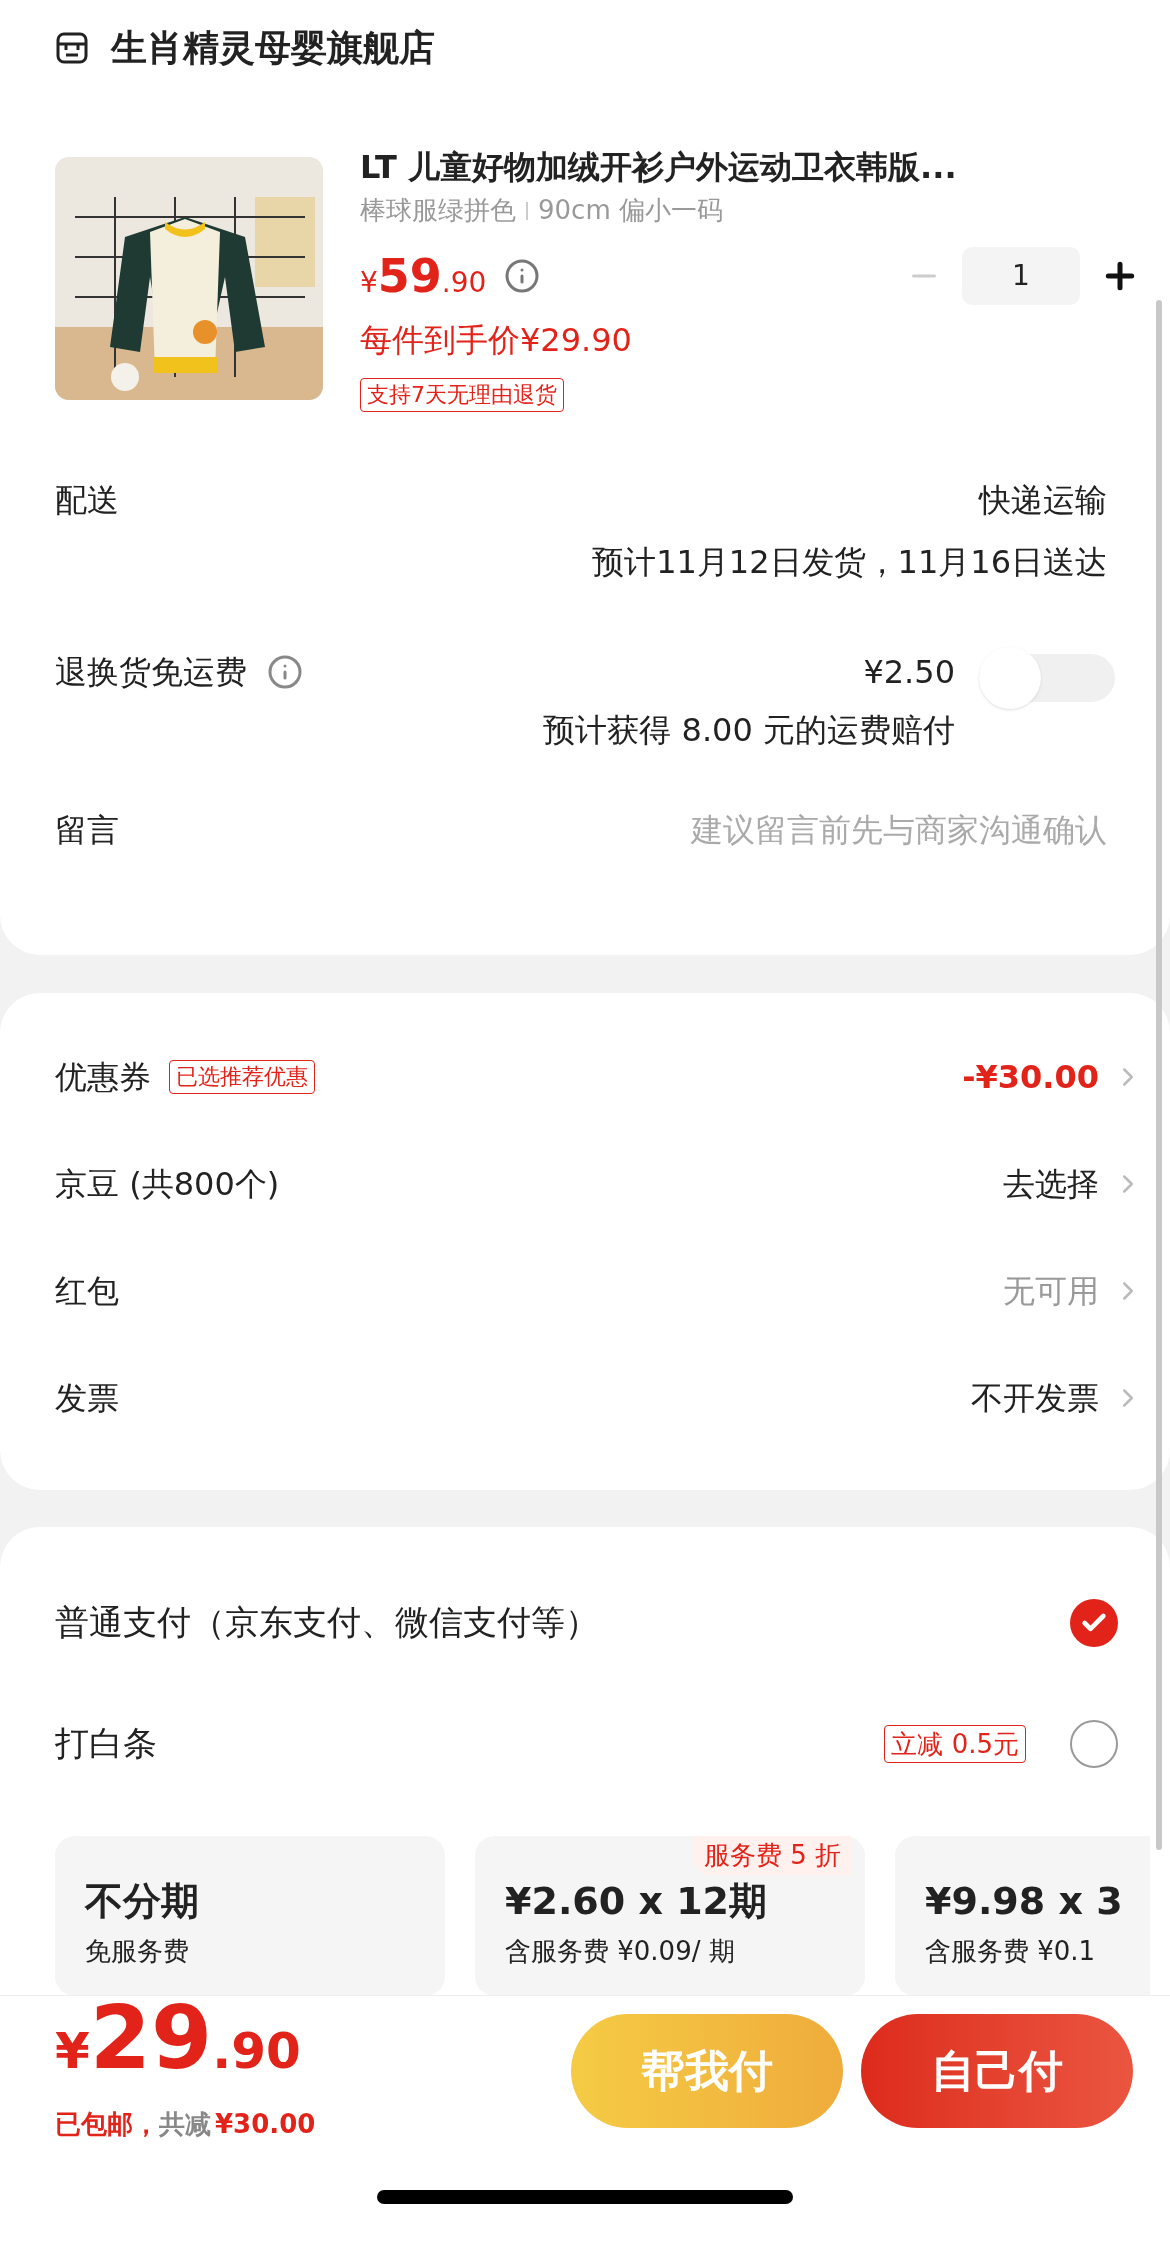  What do you see at coordinates (151, 672) in the screenshot?
I see `return-shipping-label: 退换货免运费` at bounding box center [151, 672].